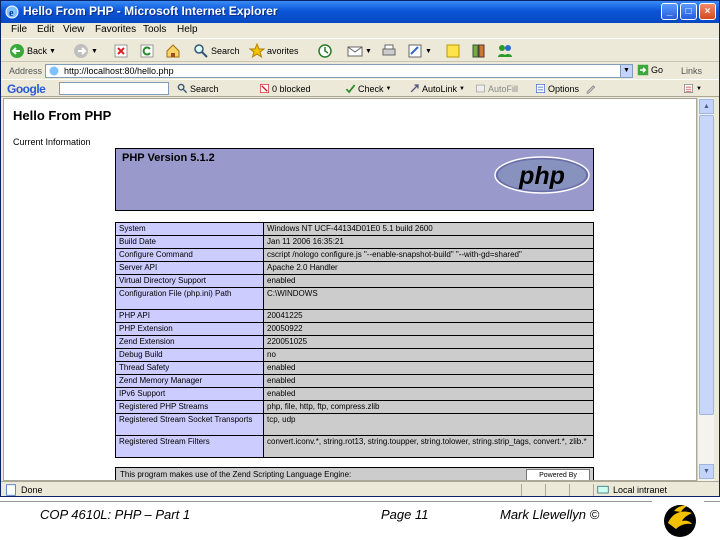  I want to click on info-value-cell: Jan 11 2006 16:35:21, so click(428, 242).